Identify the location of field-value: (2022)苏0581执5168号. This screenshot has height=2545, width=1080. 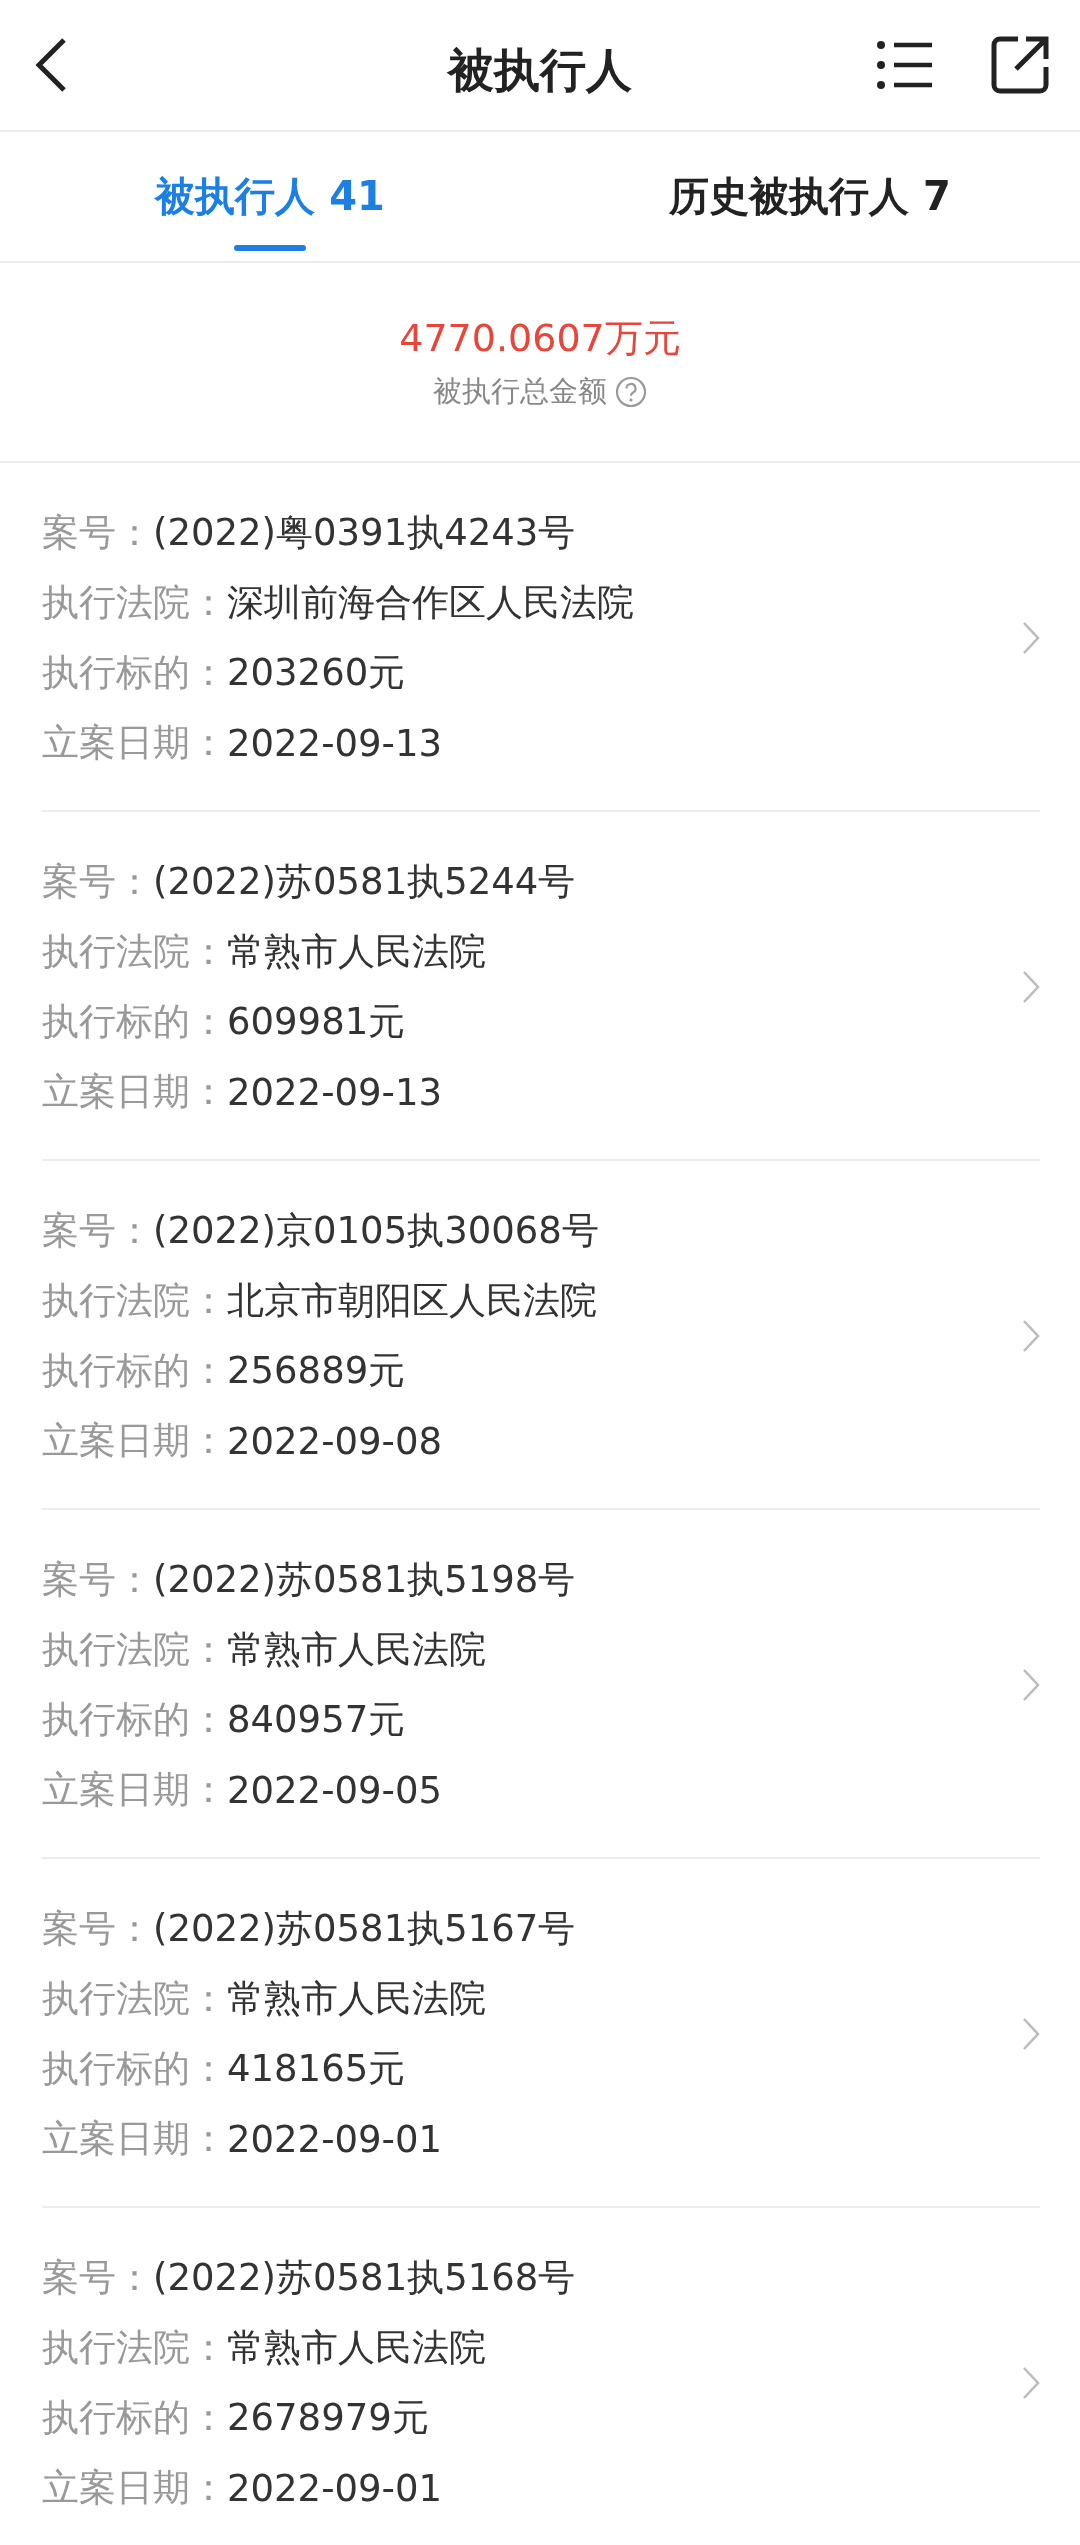
(364, 2278).